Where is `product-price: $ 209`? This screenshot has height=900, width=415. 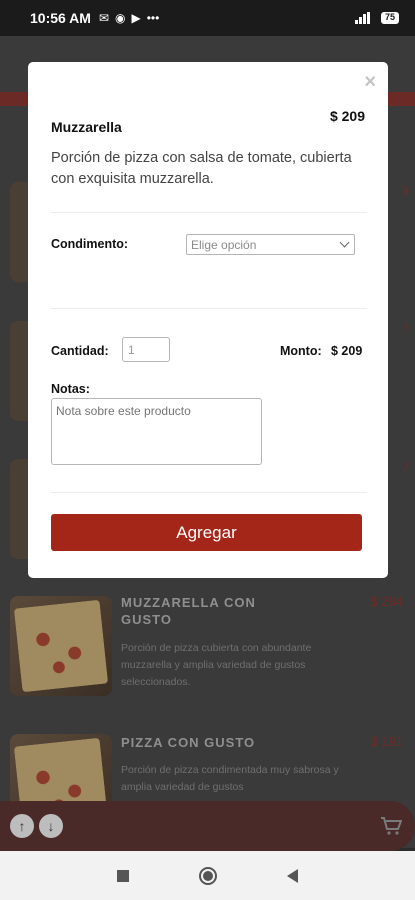 product-price: $ 209 is located at coordinates (347, 116).